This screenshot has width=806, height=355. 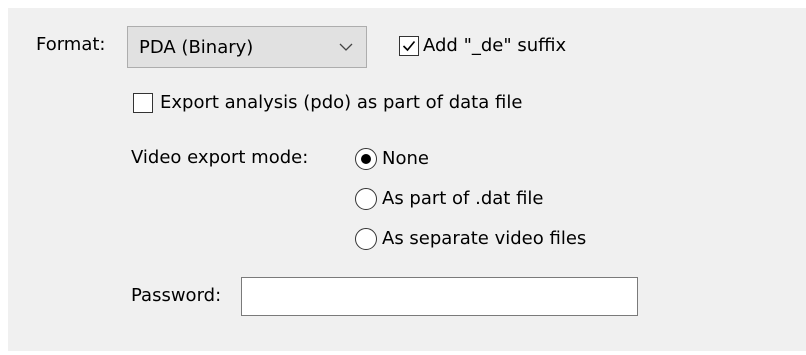 I want to click on format-selected-value: PDA (Binary), so click(x=196, y=47).